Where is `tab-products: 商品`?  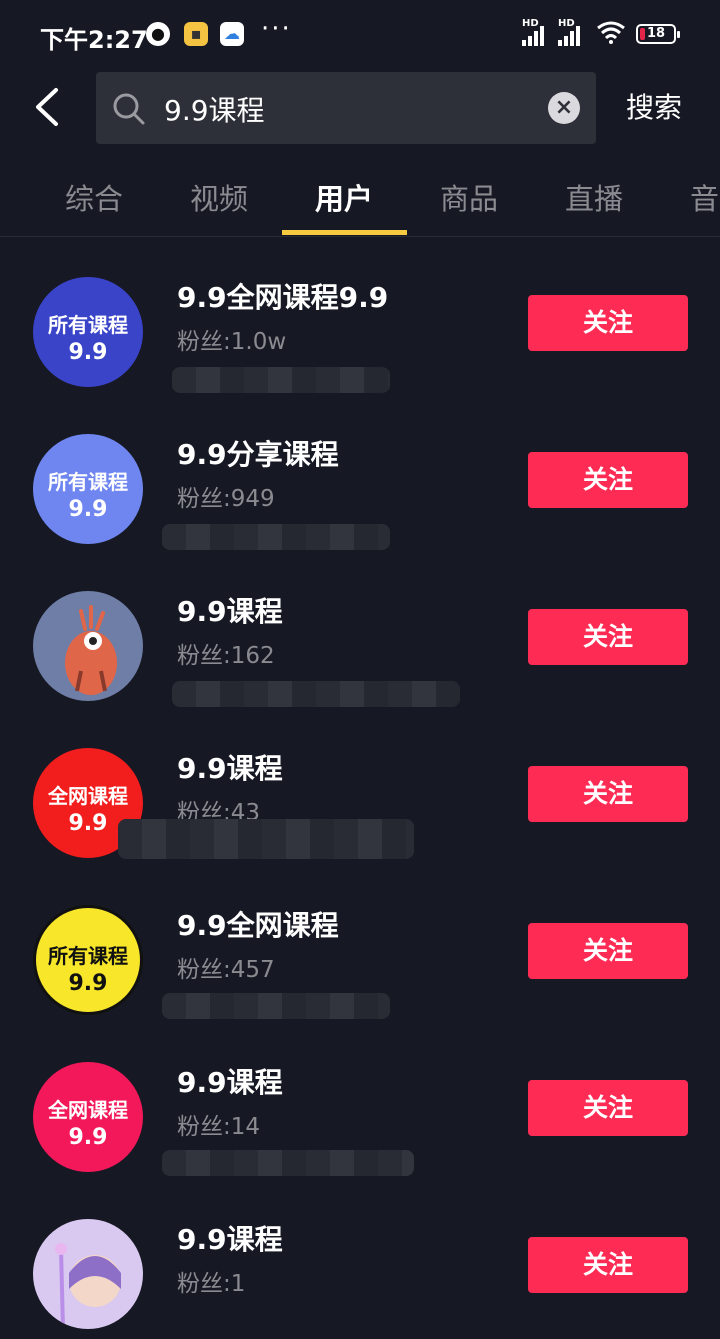
tab-products: 商品 is located at coordinates (469, 197).